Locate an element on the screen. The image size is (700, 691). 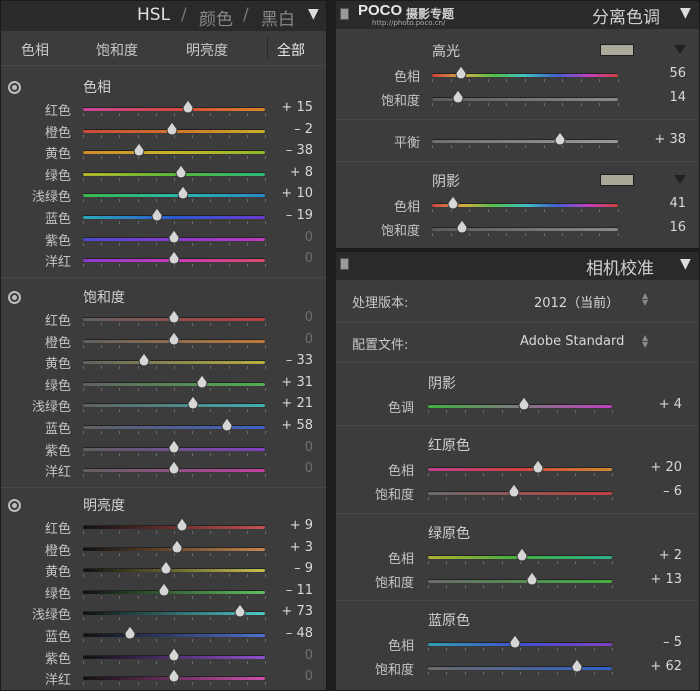
slider-value: + 73 is located at coordinates (288, 611).